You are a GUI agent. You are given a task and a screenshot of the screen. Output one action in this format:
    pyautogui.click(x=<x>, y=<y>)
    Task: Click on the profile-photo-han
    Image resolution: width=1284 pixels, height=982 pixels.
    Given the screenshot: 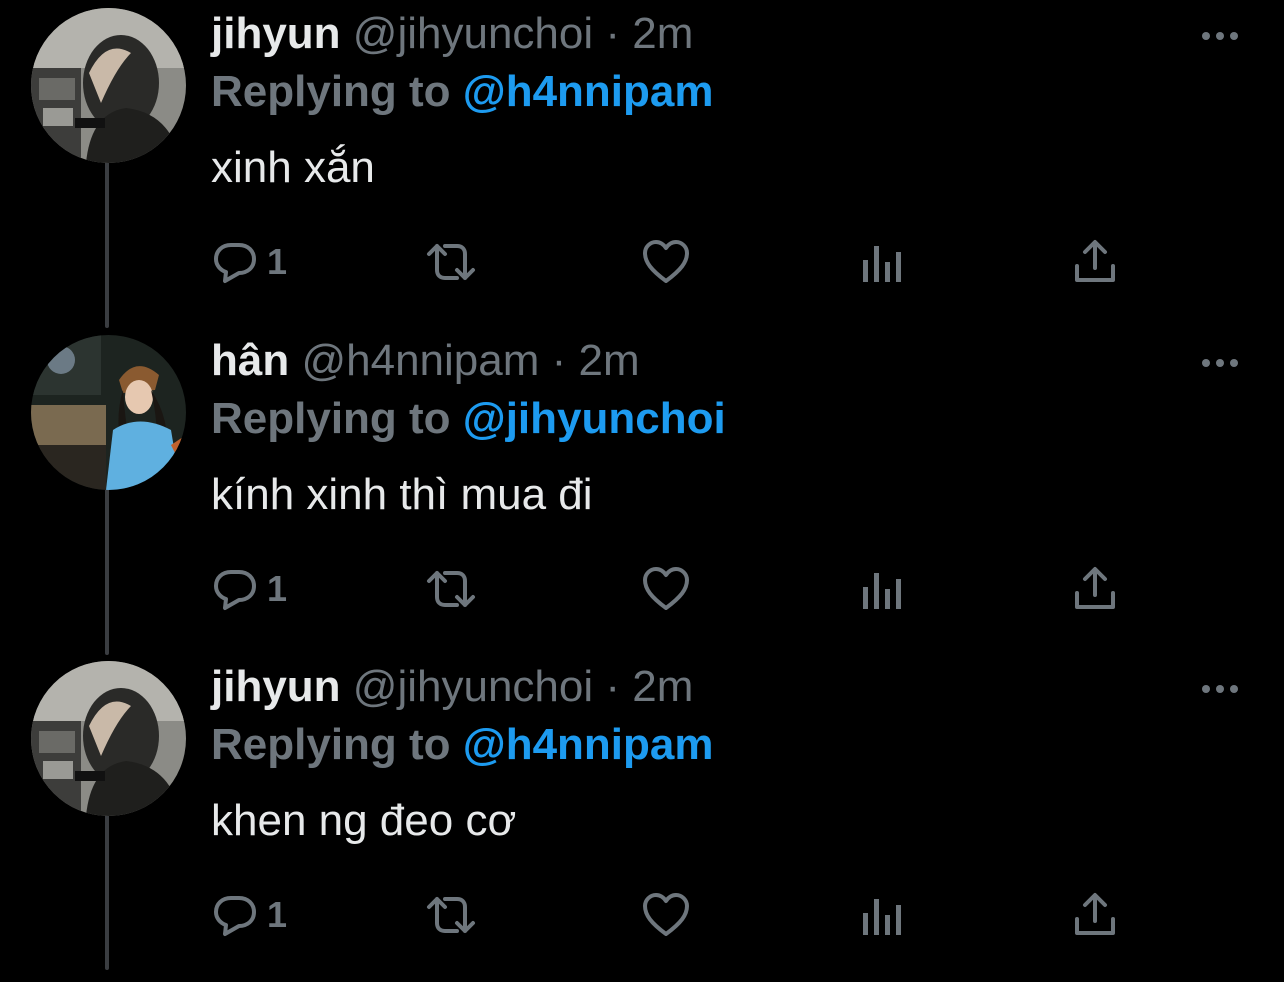 What is the action you would take?
    pyautogui.click(x=108, y=412)
    